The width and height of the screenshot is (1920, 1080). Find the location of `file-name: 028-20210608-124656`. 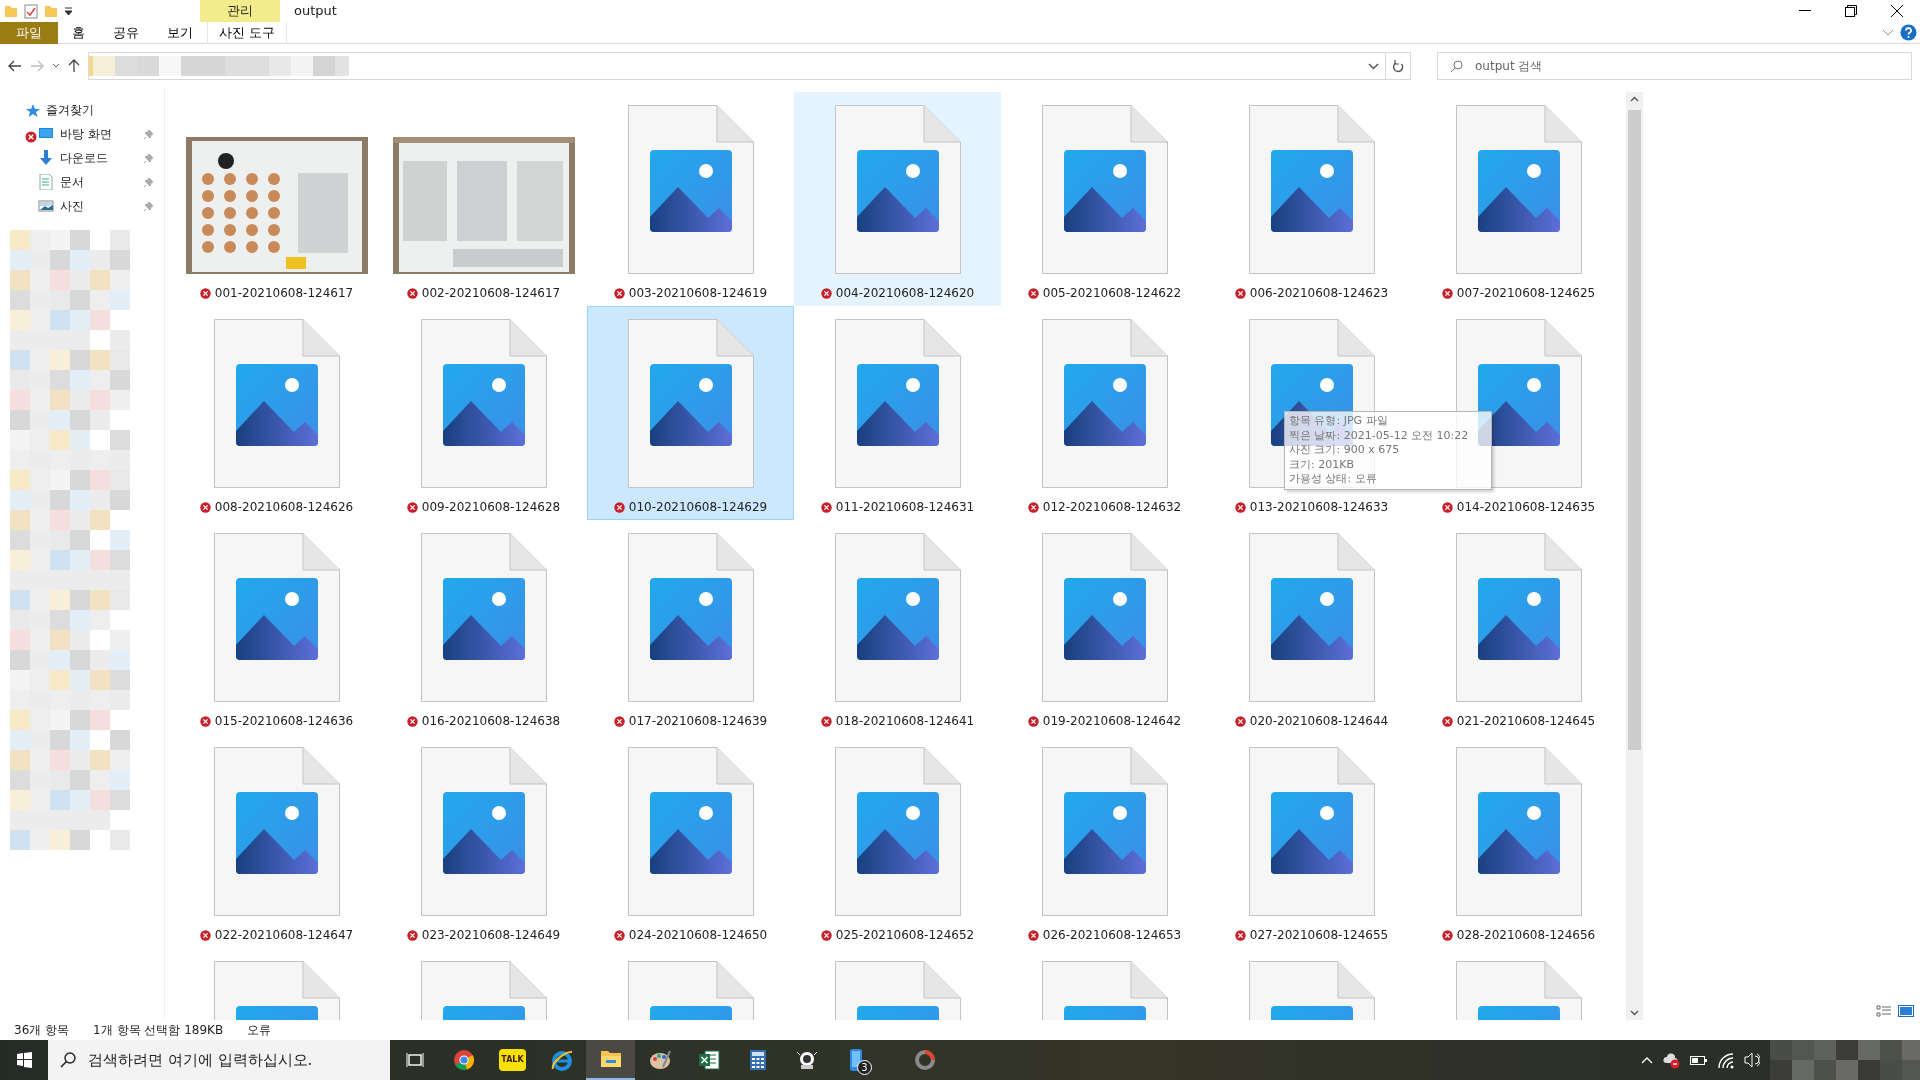

file-name: 028-20210608-124656 is located at coordinates (1526, 935).